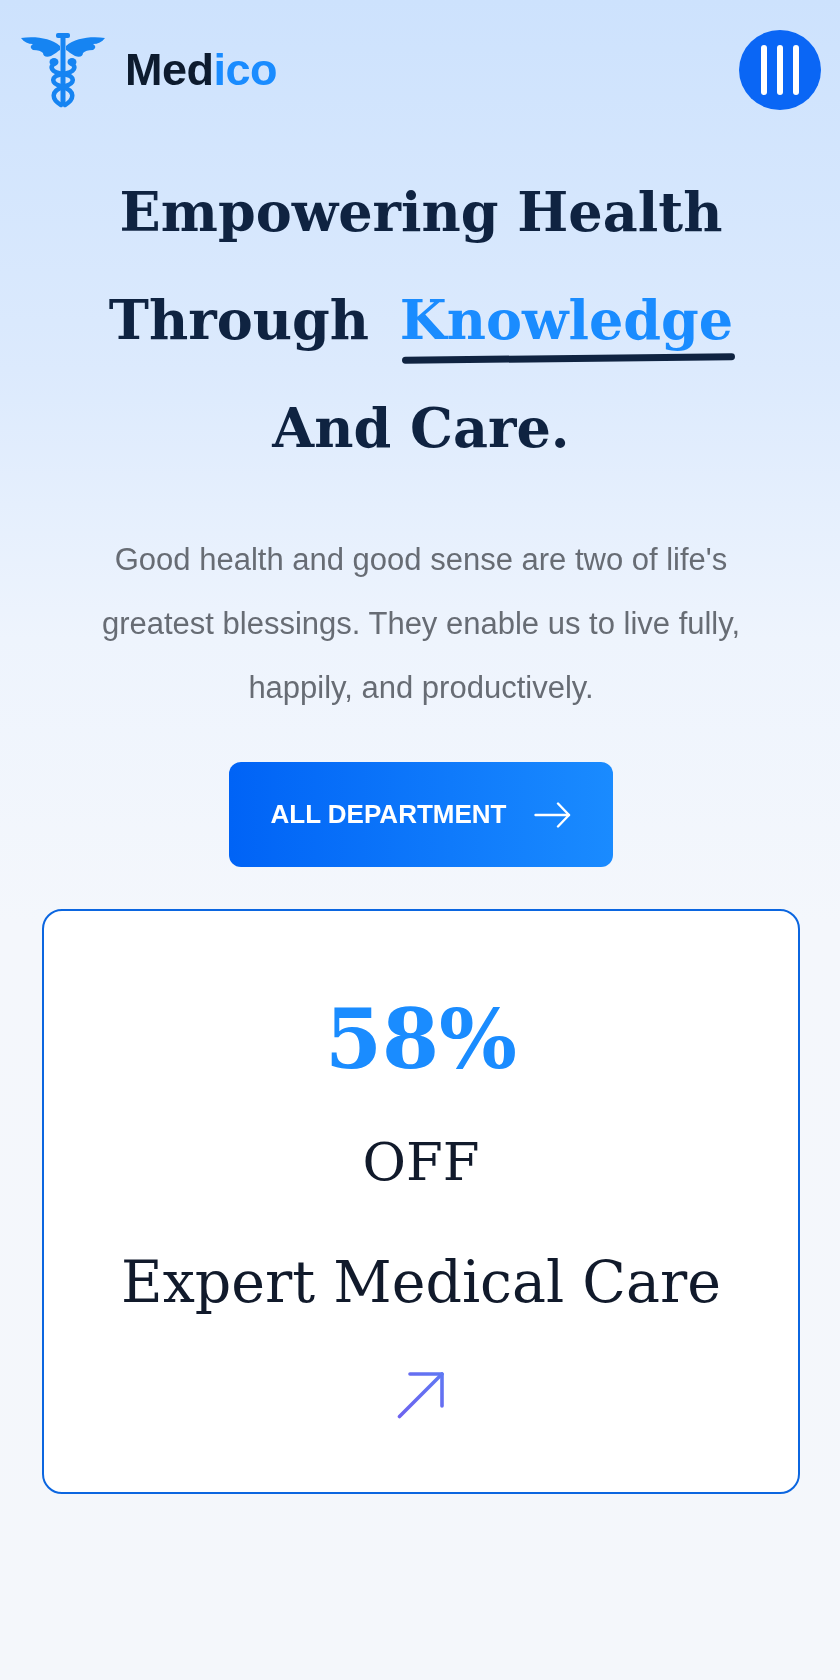  Describe the element at coordinates (421, 320) in the screenshot. I see `headline: Empowering Health Through Knowledge And Care.` at that location.